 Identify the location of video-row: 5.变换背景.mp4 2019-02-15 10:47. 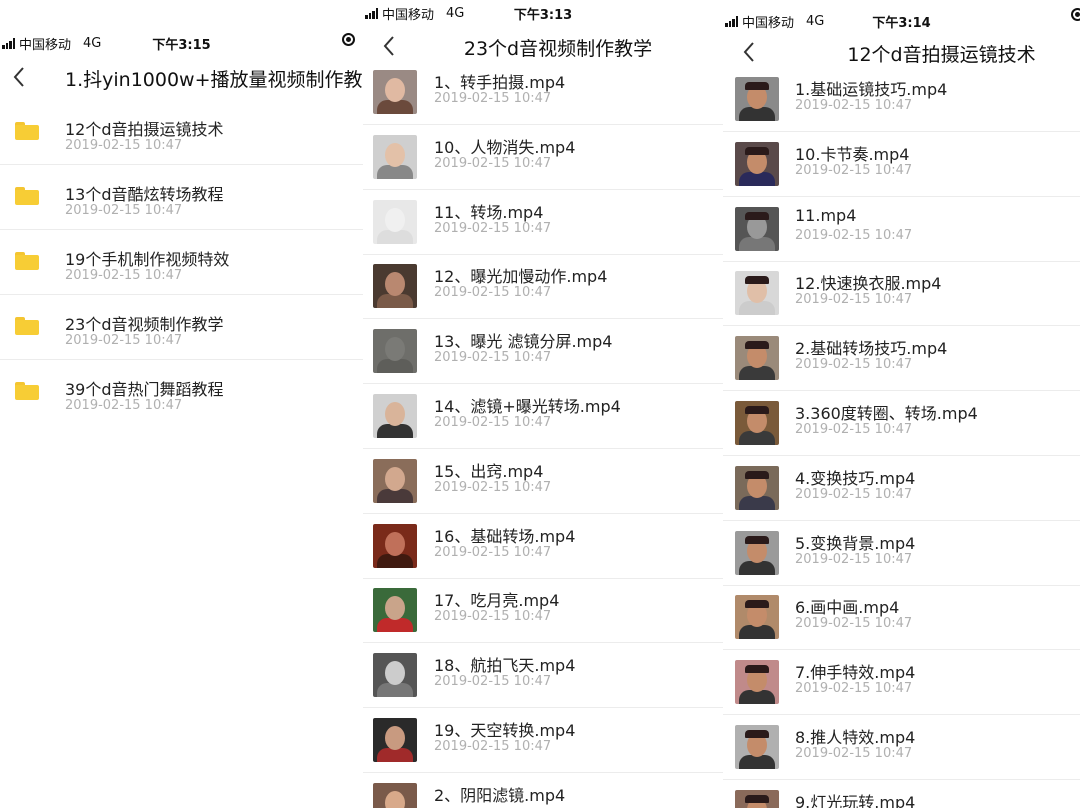
(901, 553).